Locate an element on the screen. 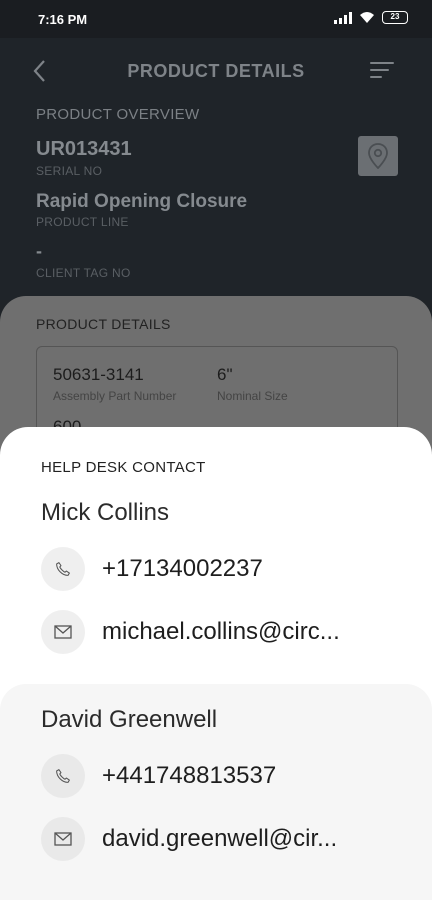  serial-value: UR013431 is located at coordinates (84, 149).